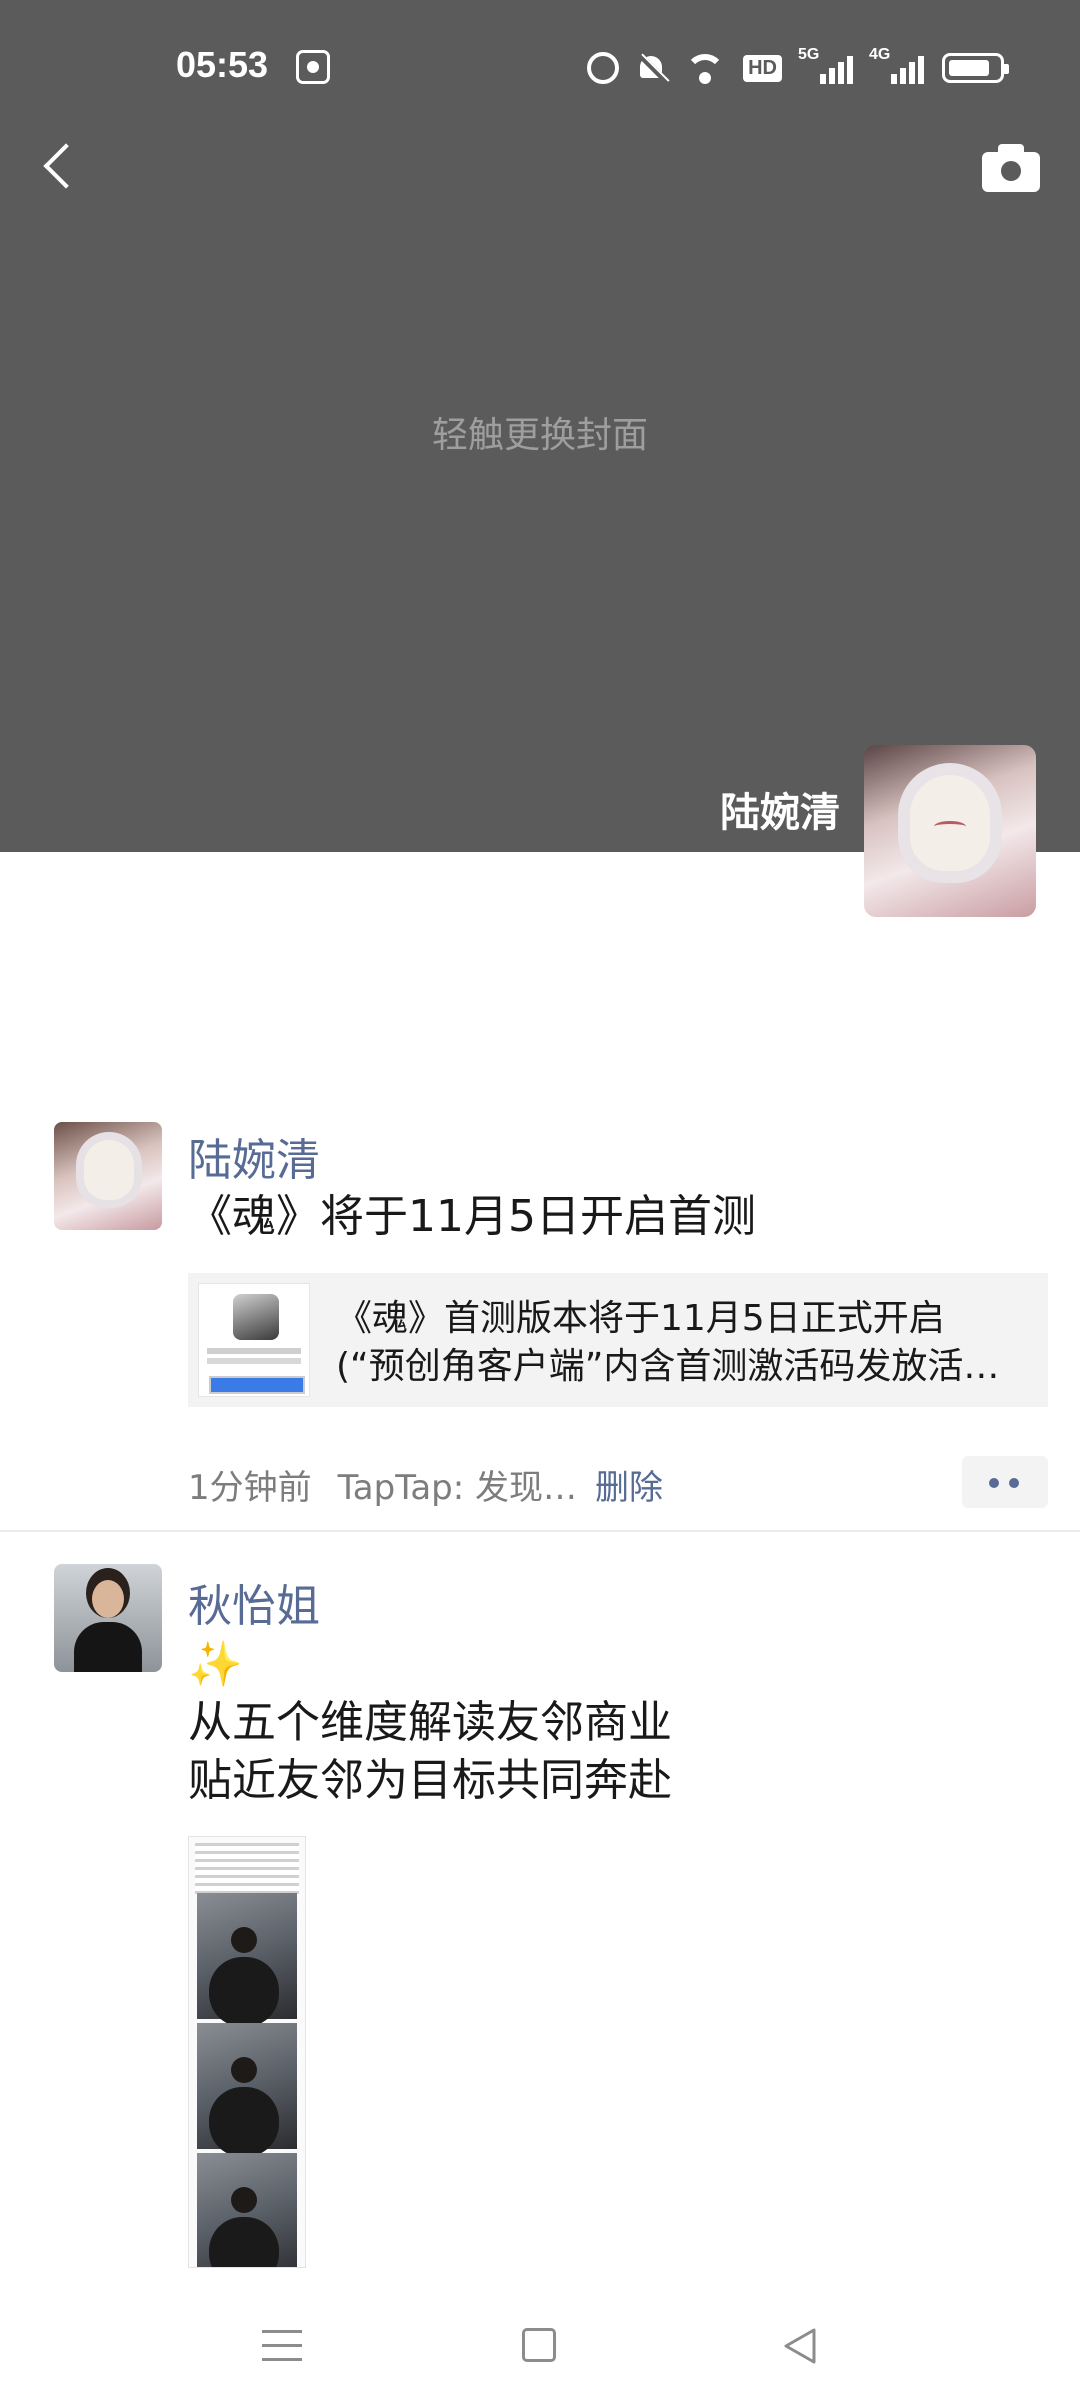  I want to click on post-image, so click(247, 2052).